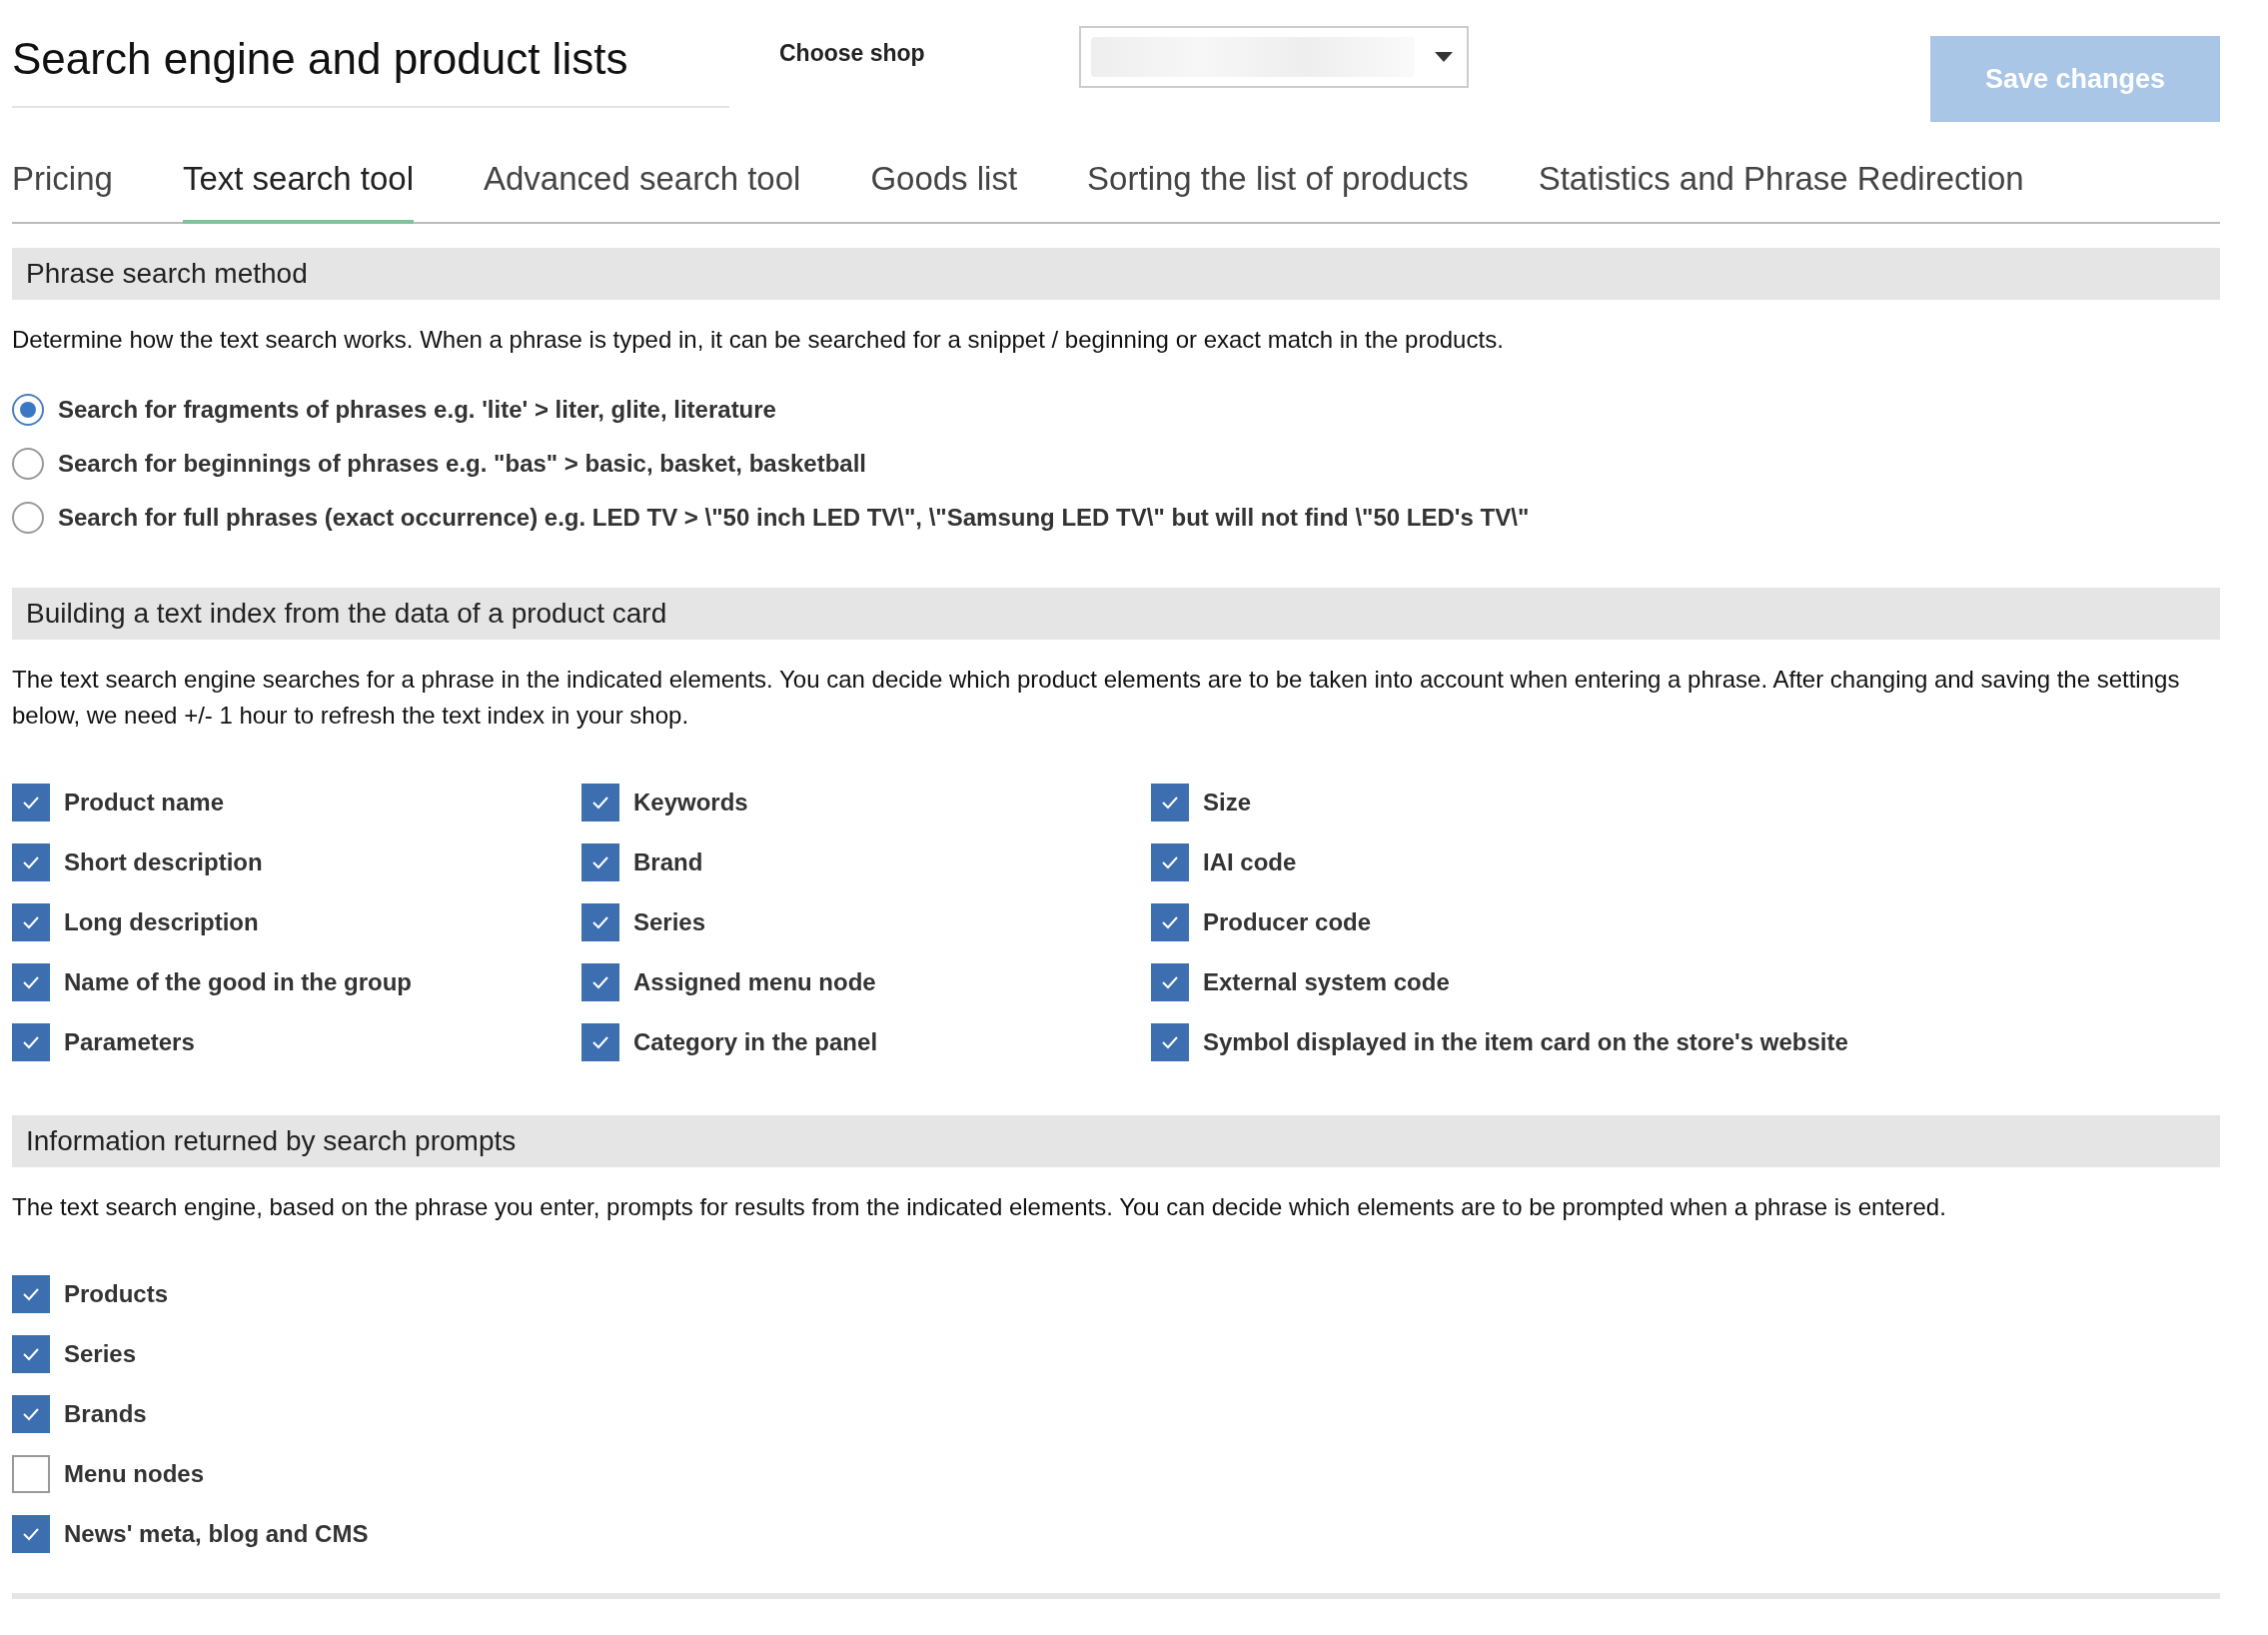  Describe the element at coordinates (668, 862) in the screenshot. I see `option-label: Brand` at that location.